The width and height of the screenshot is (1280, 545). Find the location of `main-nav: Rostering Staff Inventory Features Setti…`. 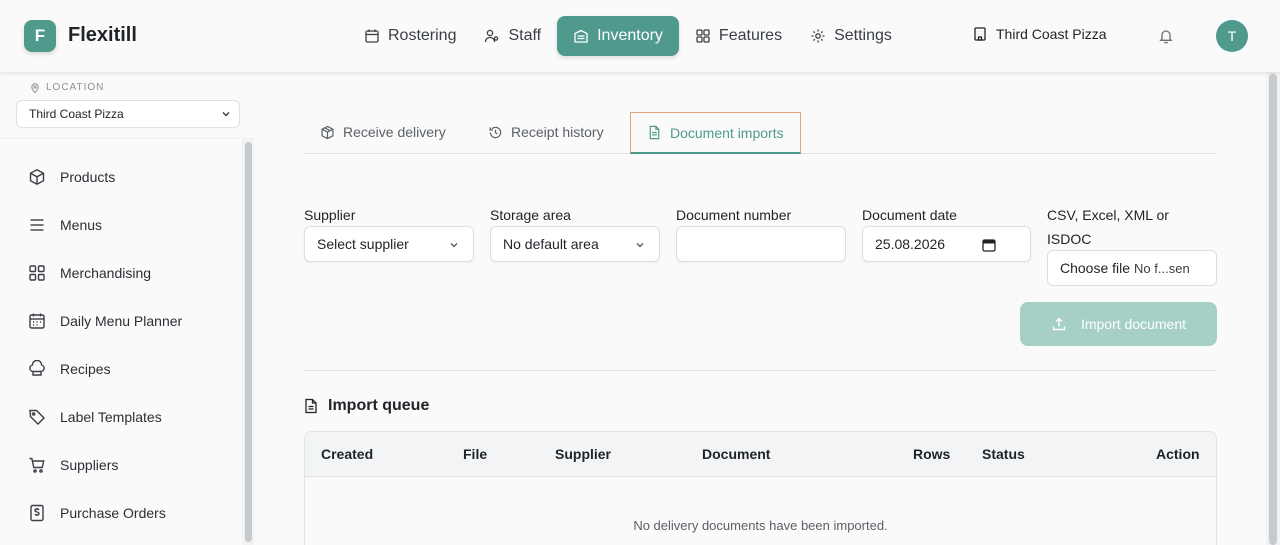

main-nav: Rostering Staff Inventory Features Setti… is located at coordinates (630, 36).